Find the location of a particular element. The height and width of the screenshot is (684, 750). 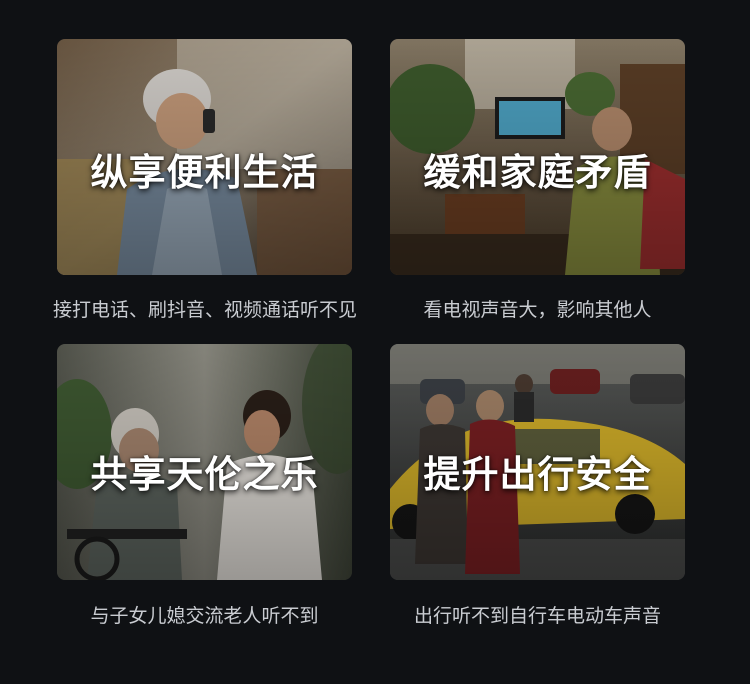

feature-card-family-harmony: 缓和家庭矛盾 is located at coordinates (537, 157).